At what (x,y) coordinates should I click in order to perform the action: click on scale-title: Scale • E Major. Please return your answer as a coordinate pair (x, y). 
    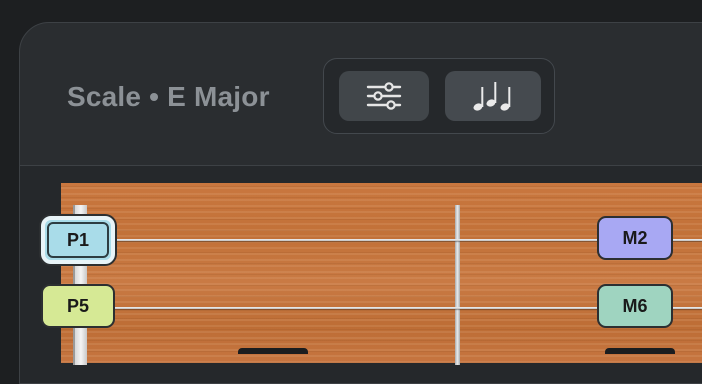
    Looking at the image, I should click on (168, 96).